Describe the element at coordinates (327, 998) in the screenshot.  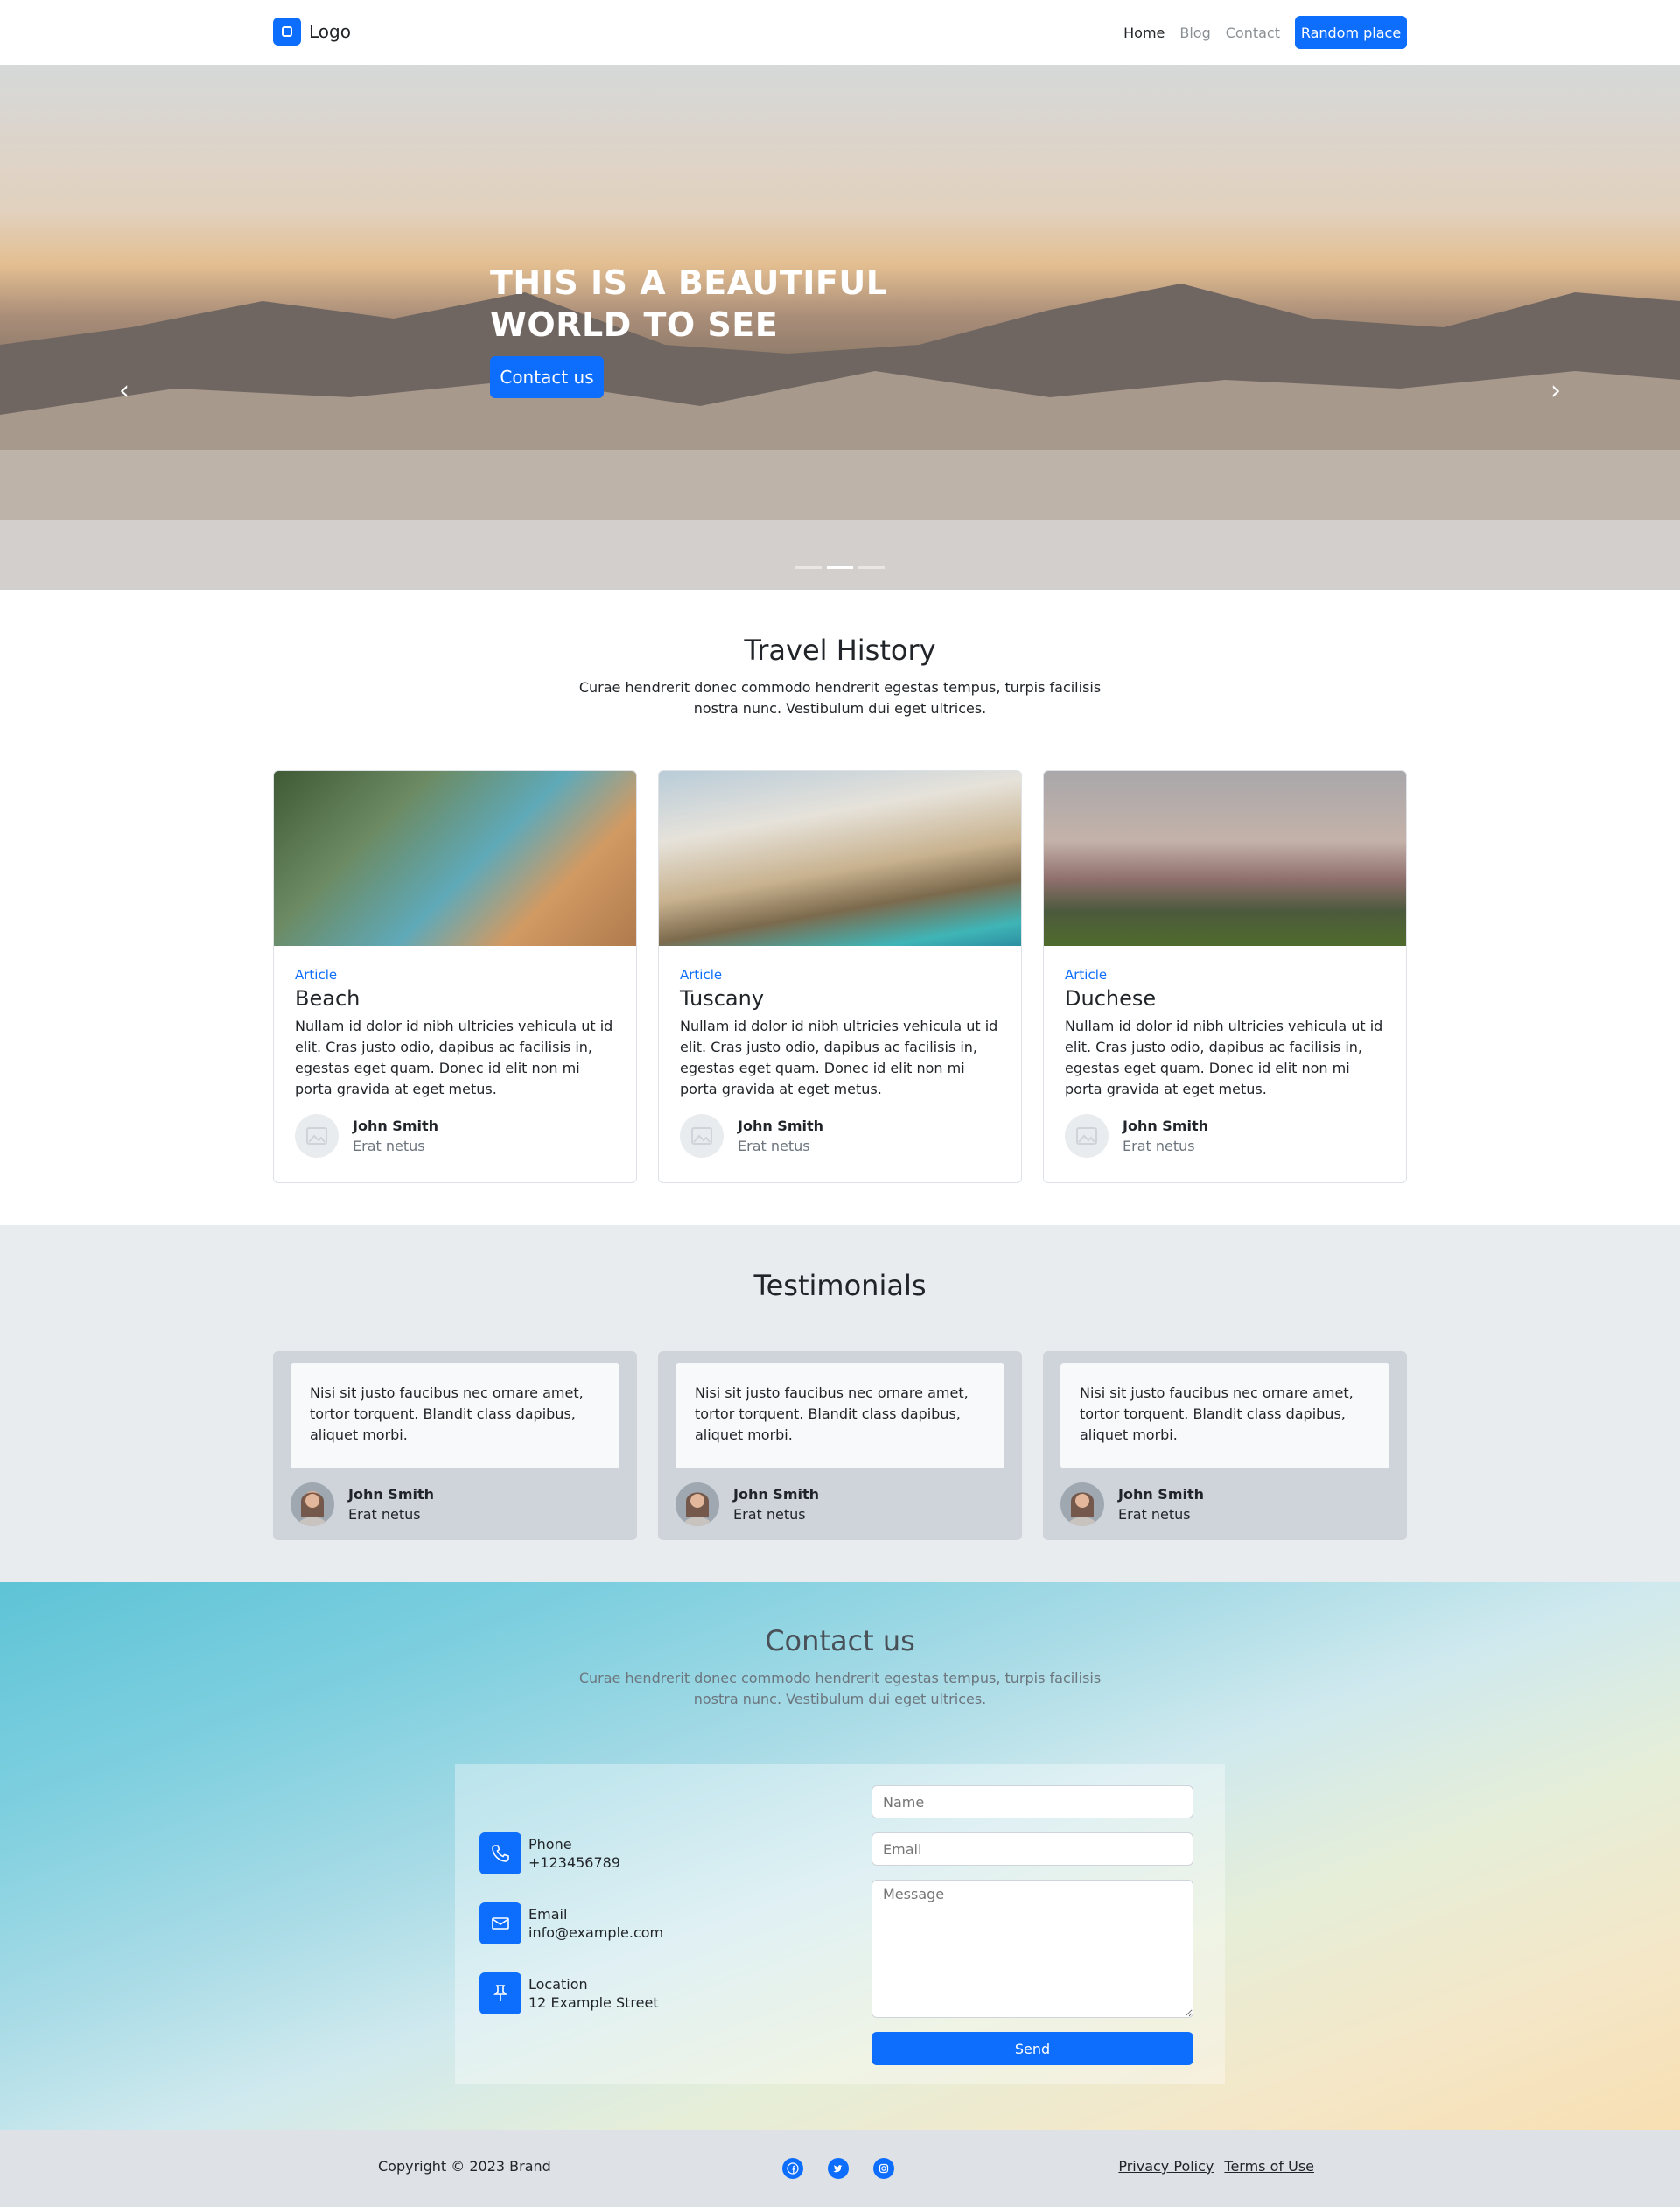
I see `card-title: Beach` at that location.